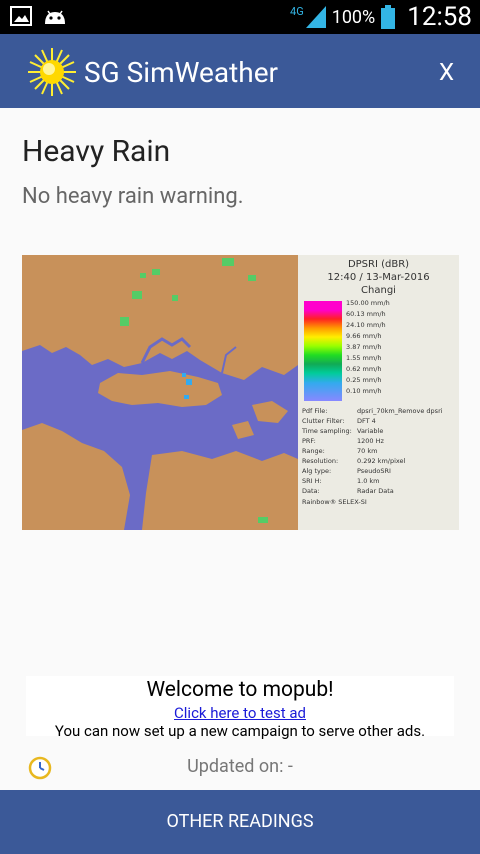 The height and width of the screenshot is (854, 480). Describe the element at coordinates (378, 277) in the screenshot. I see `radar-datetime: 12:40 / 13-Mar-2016` at that location.